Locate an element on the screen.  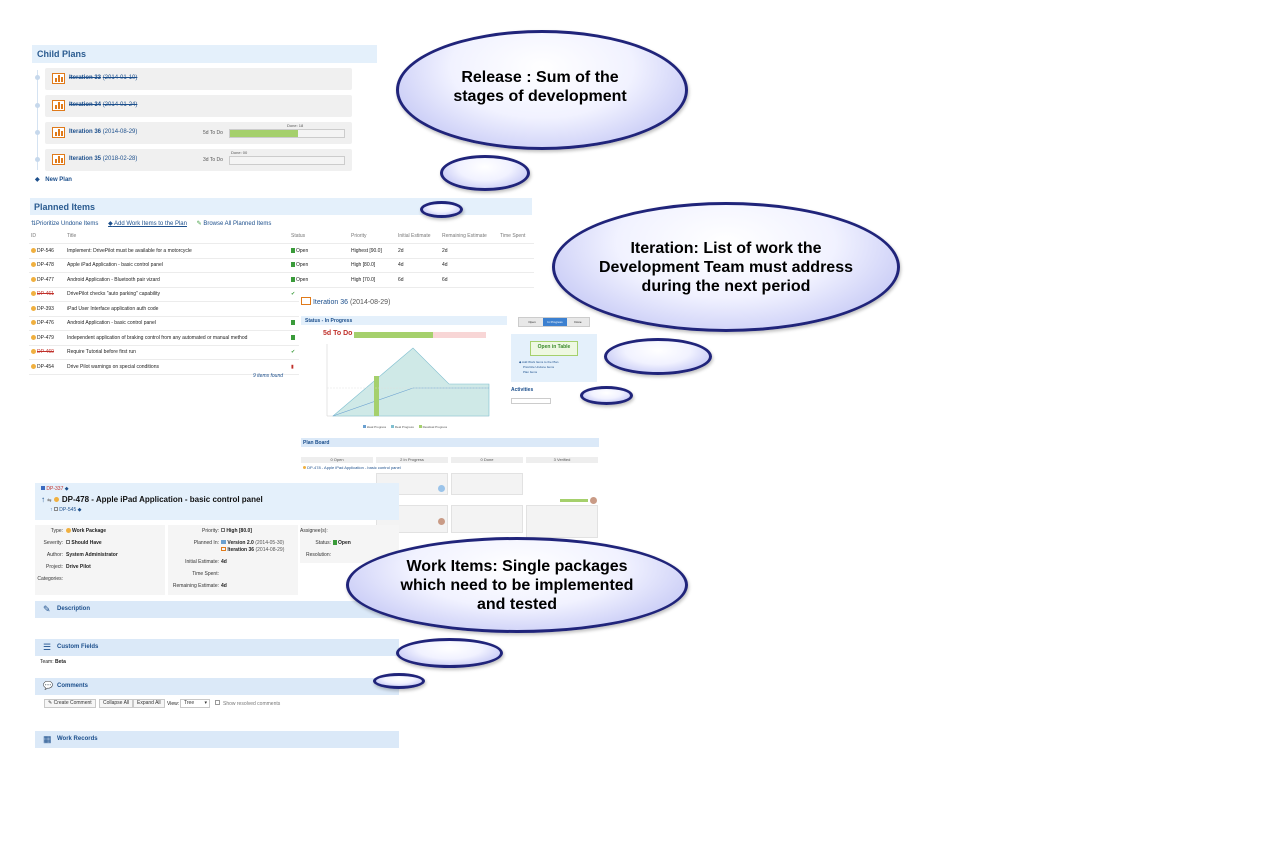
expand-all-button: Expand All is located at coordinates (149, 703).